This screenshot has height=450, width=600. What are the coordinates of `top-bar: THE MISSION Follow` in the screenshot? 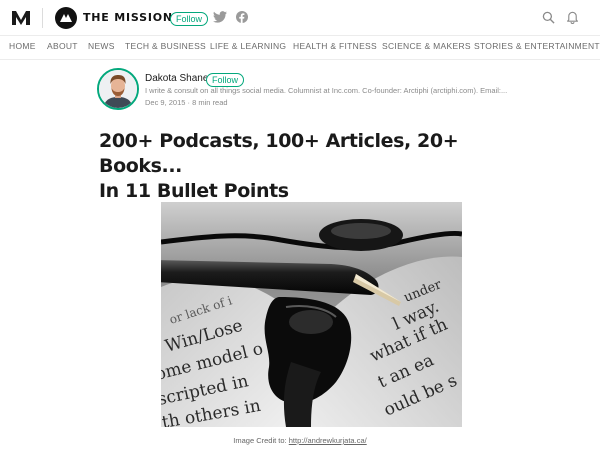 It's located at (300, 18).